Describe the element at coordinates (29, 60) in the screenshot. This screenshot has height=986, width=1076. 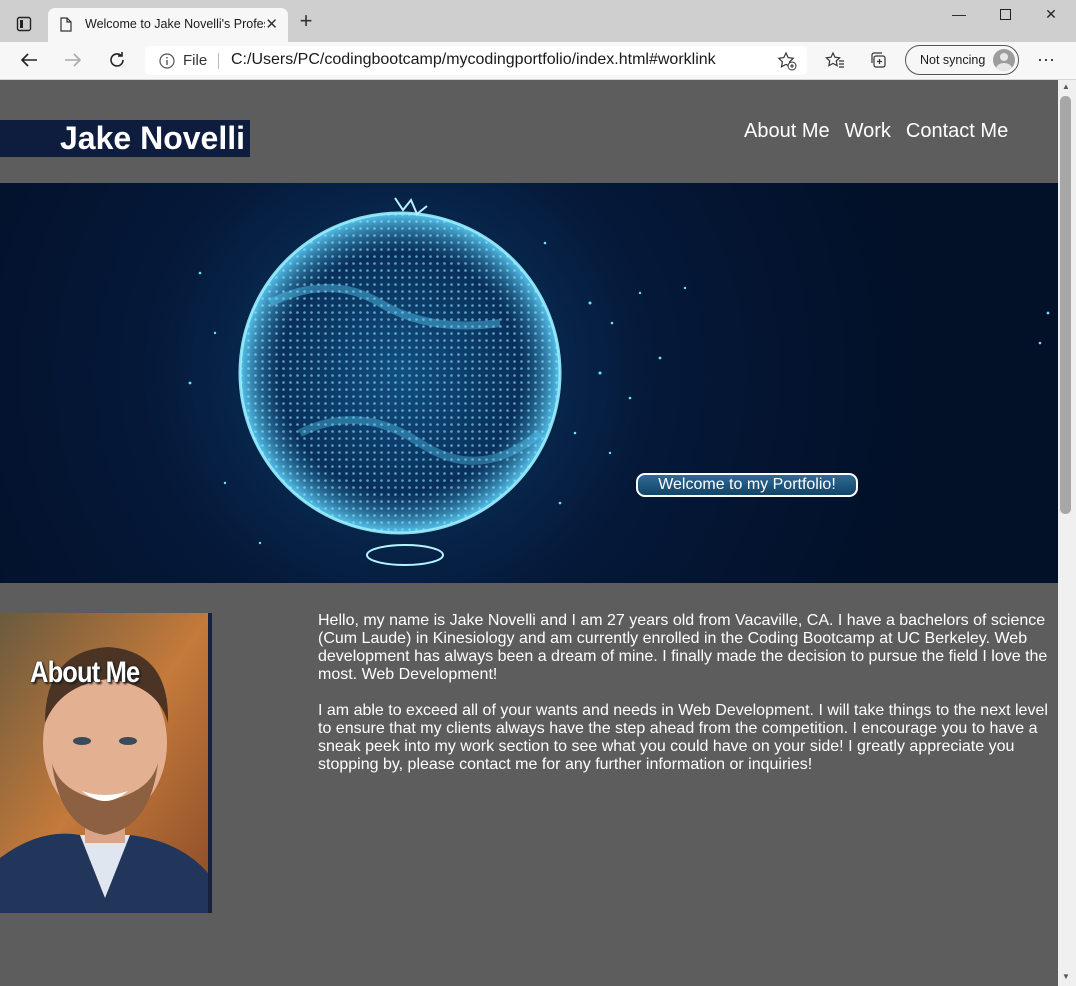
I see `back-button` at that location.